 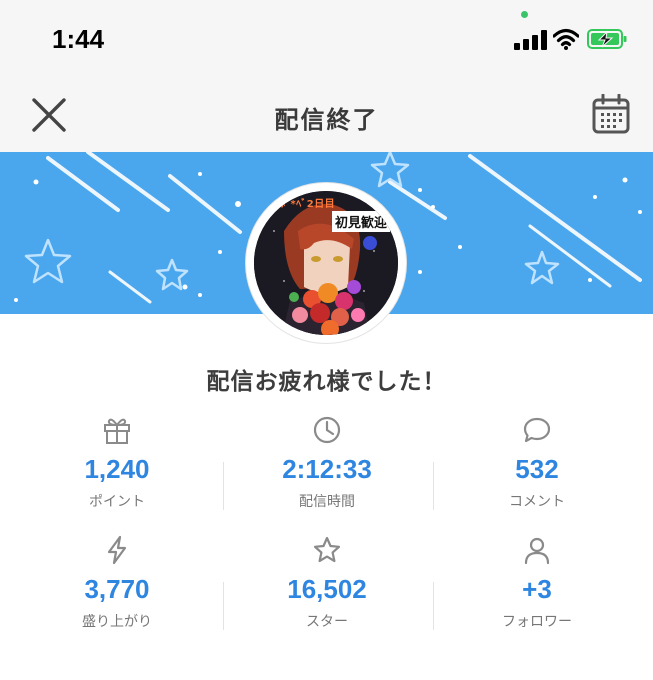 What do you see at coordinates (607, 39) in the screenshot?
I see `battery-charging-icon` at bounding box center [607, 39].